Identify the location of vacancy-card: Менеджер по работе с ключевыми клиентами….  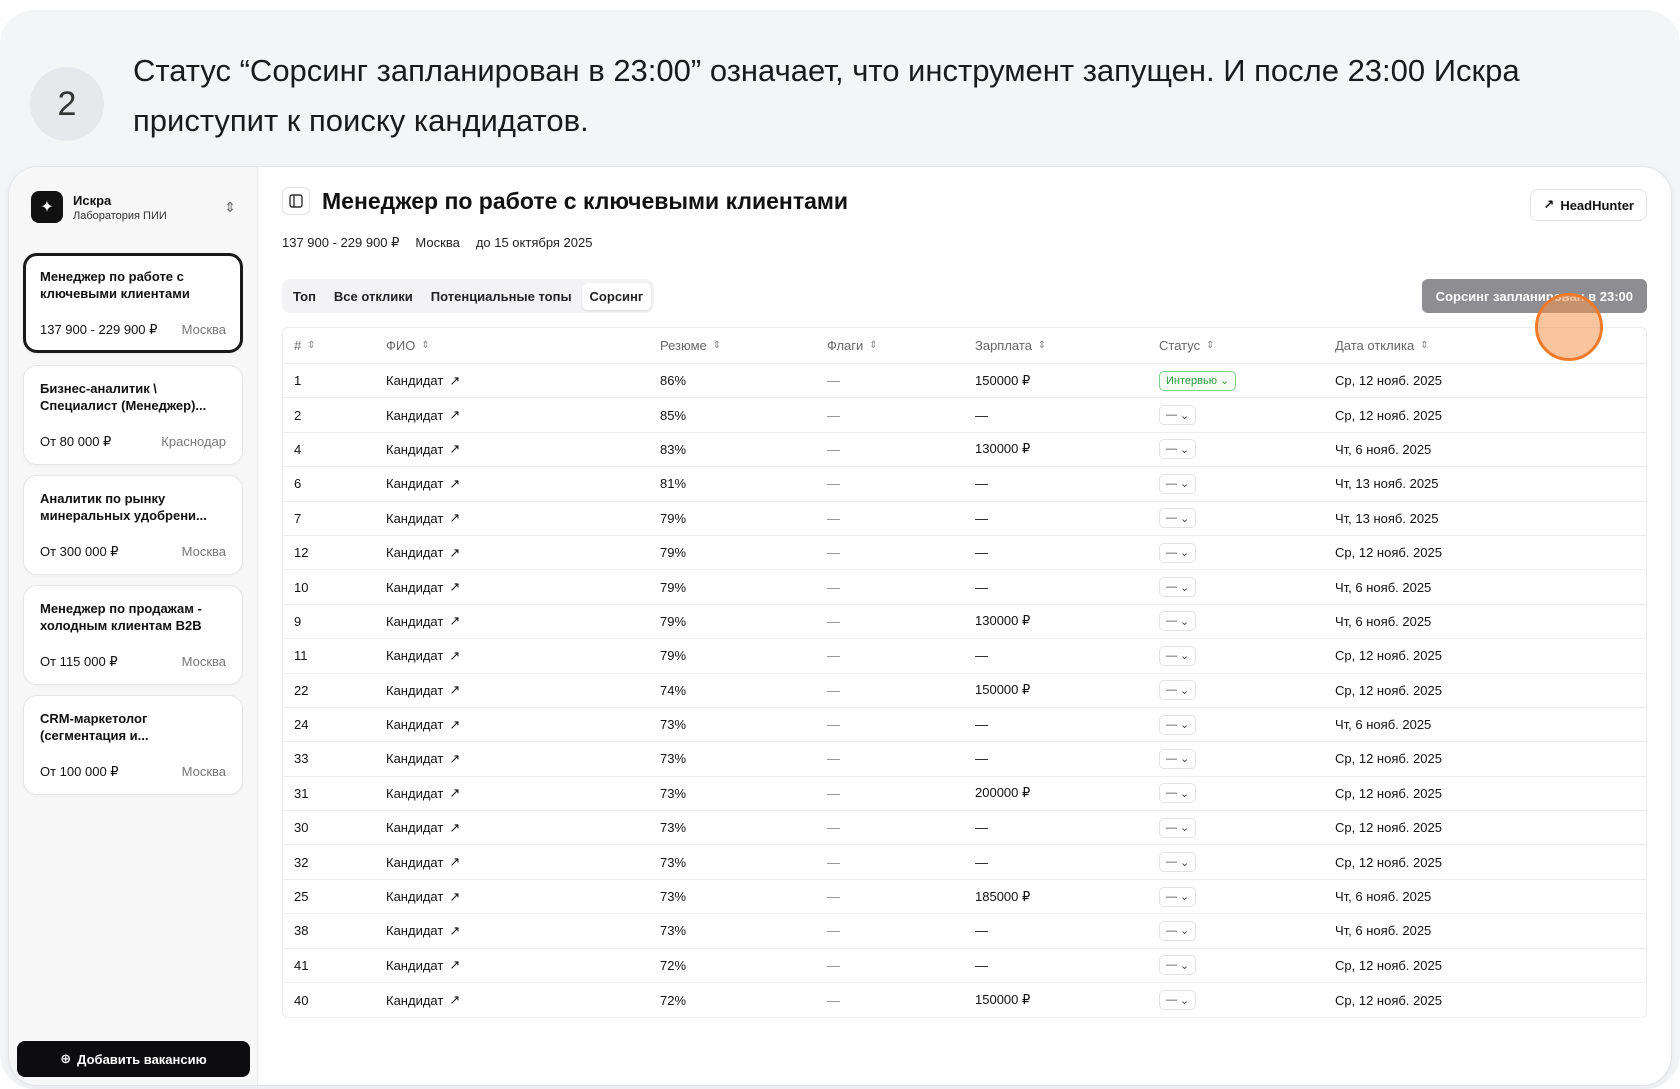
(133, 303).